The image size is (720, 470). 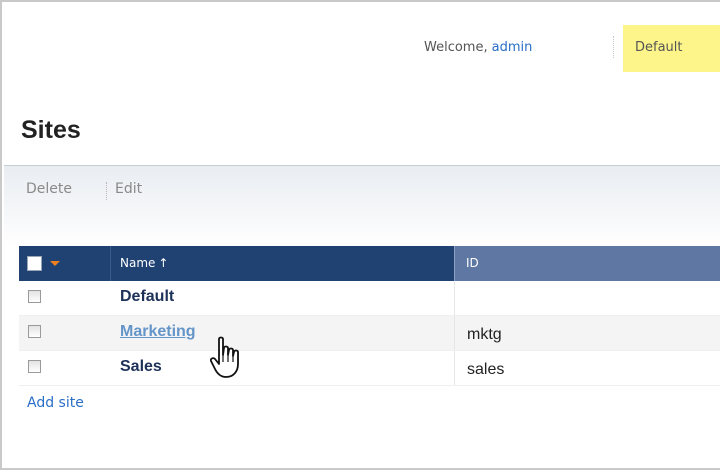 What do you see at coordinates (369, 298) in the screenshot?
I see `table-row: Default` at bounding box center [369, 298].